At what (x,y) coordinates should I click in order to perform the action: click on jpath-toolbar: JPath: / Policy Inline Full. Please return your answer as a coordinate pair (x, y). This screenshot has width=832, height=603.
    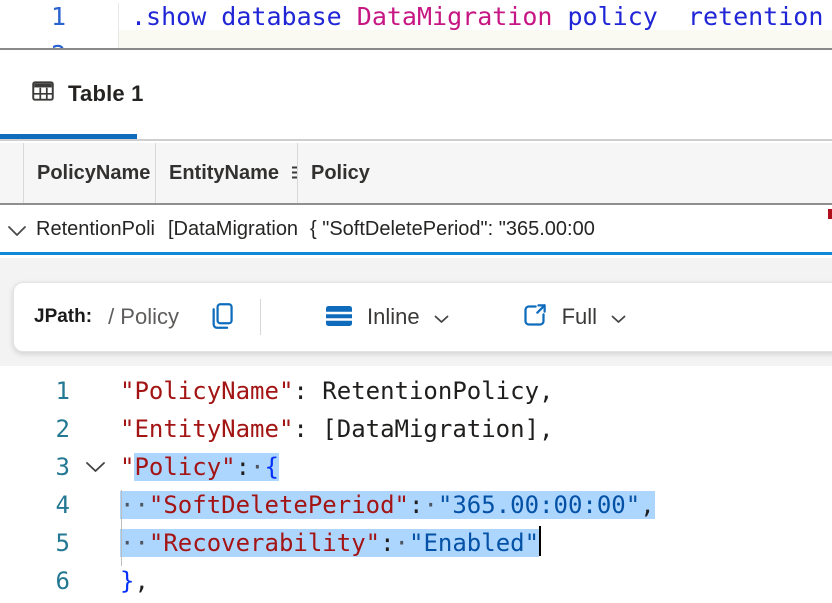
    Looking at the image, I should click on (422, 317).